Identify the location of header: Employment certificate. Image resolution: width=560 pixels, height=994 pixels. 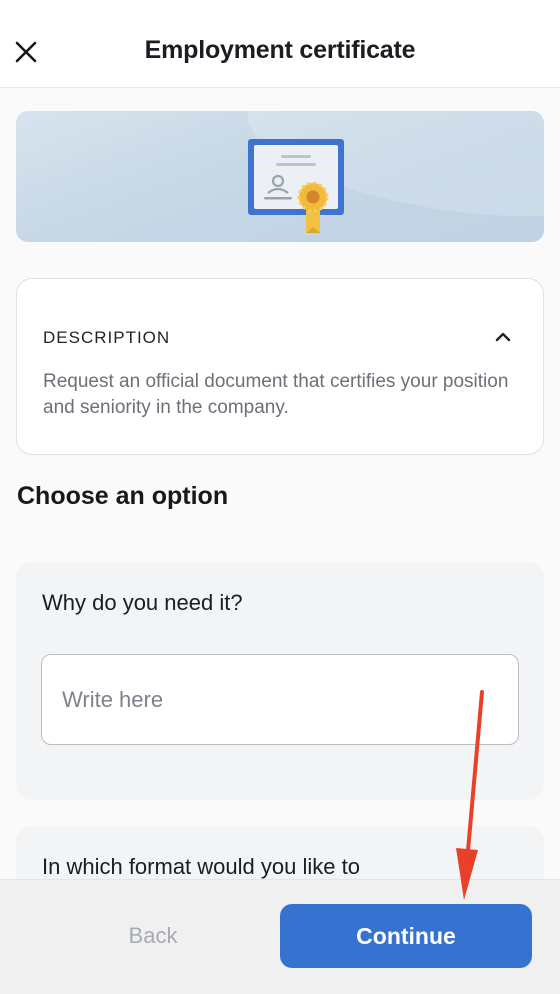
(280, 44).